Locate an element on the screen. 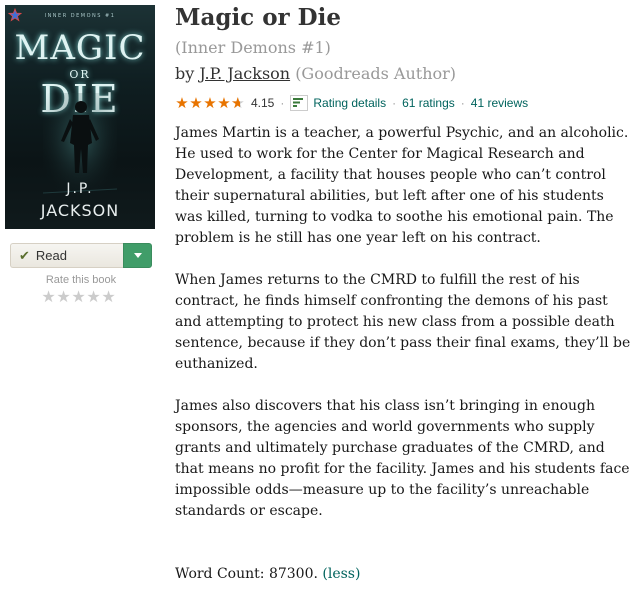  avg-star-2-icon: ★ is located at coordinates (196, 102).